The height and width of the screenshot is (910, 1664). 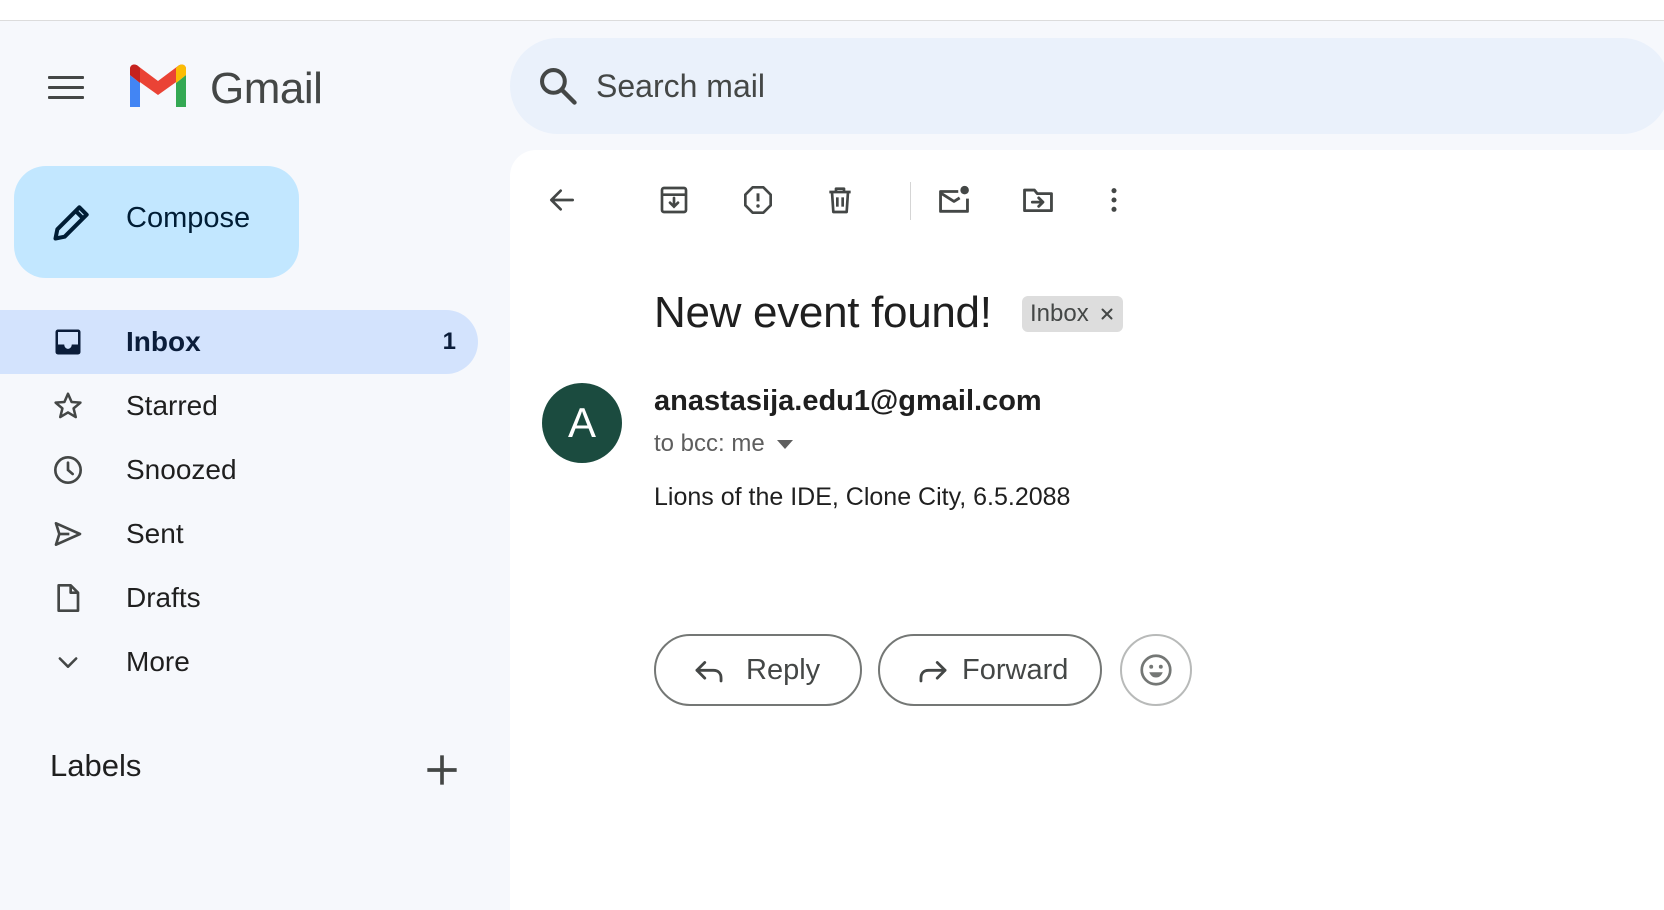 I want to click on more-options-button, so click(x=1114, y=200).